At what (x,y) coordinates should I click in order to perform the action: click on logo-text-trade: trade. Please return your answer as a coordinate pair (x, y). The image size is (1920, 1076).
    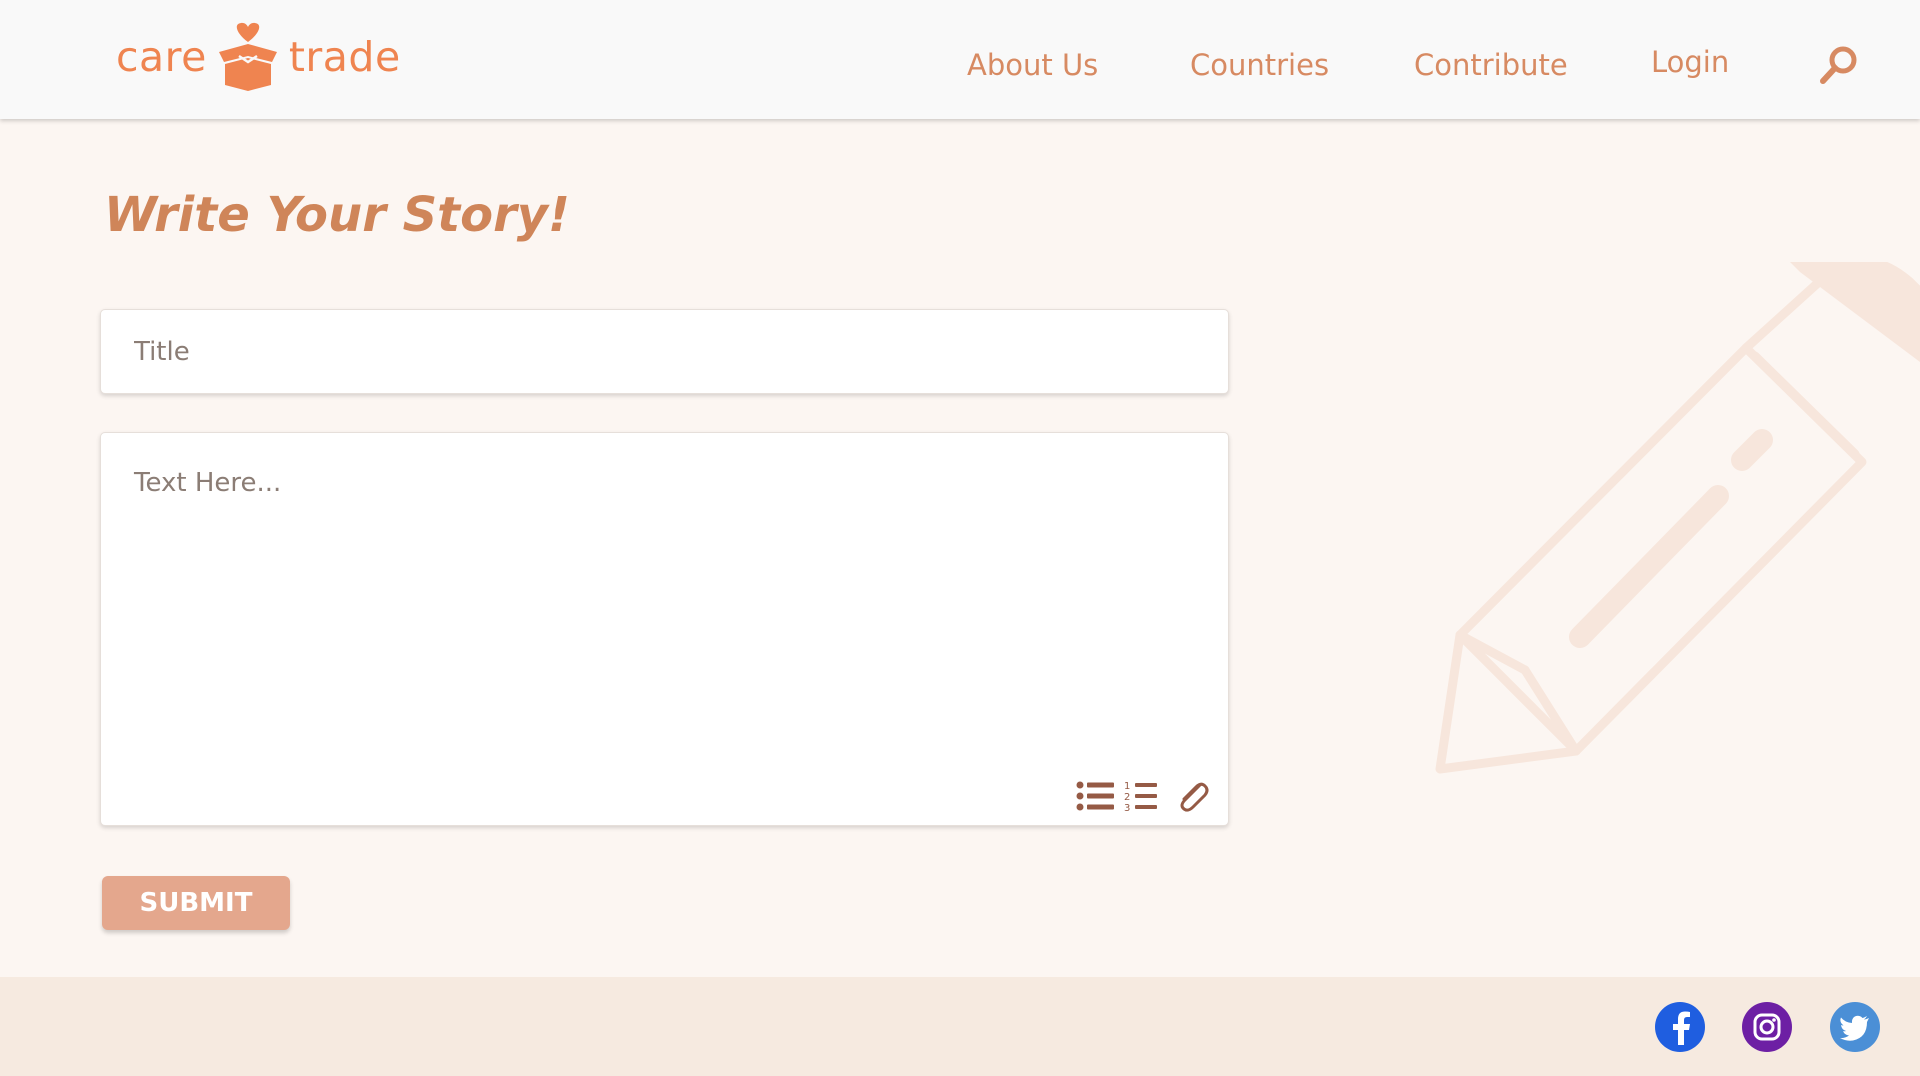
    Looking at the image, I should click on (344, 57).